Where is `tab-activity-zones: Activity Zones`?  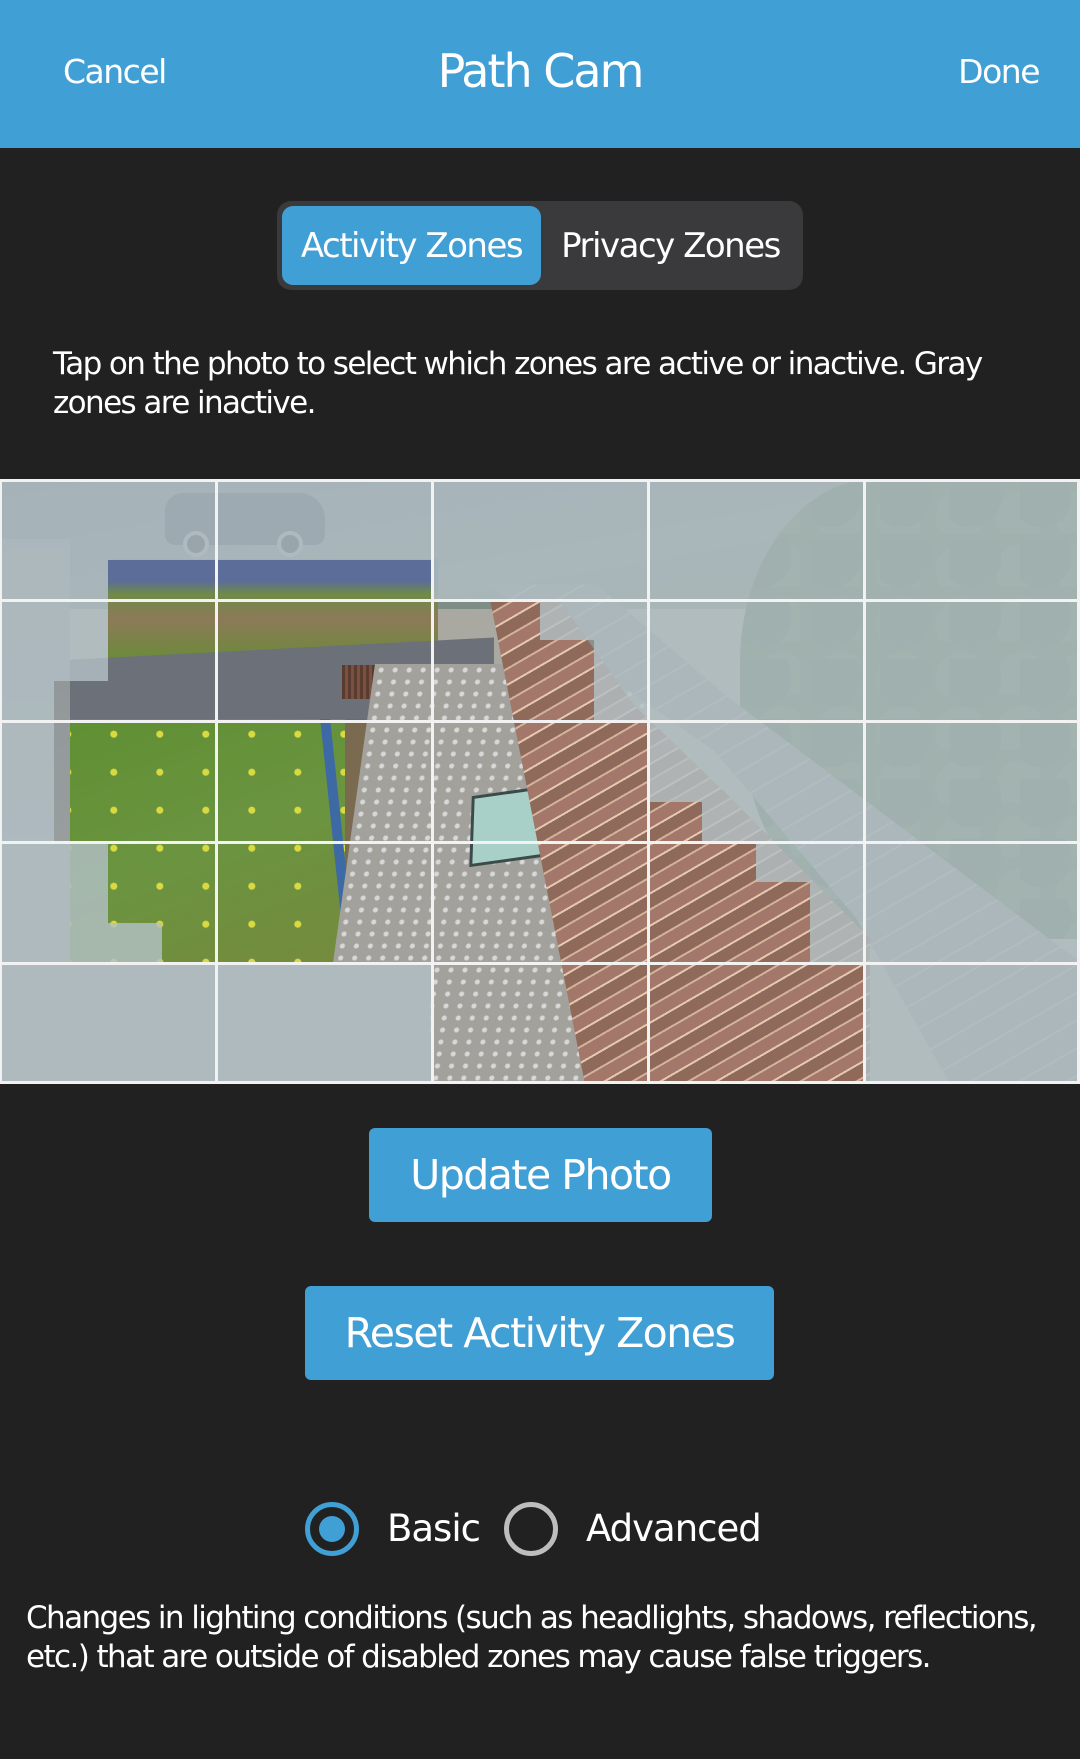
tab-activity-zones: Activity Zones is located at coordinates (411, 245).